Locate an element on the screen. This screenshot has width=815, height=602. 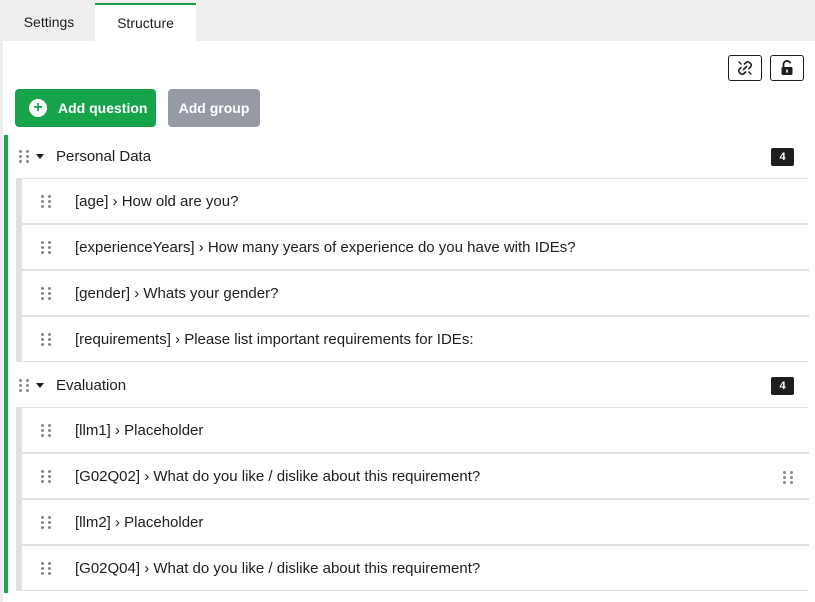
tab-bar: Settings Structure is located at coordinates (407, 20).